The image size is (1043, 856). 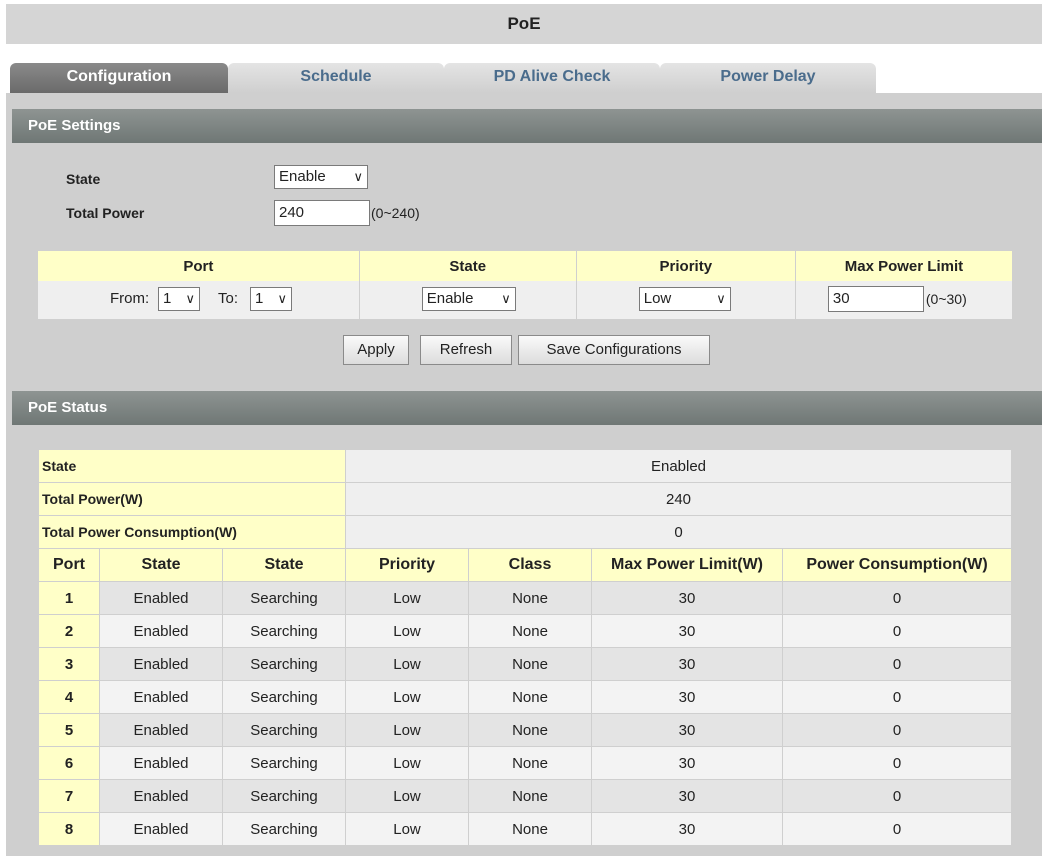 I want to click on col-power-consumption: Power Consumption(W), so click(x=897, y=565).